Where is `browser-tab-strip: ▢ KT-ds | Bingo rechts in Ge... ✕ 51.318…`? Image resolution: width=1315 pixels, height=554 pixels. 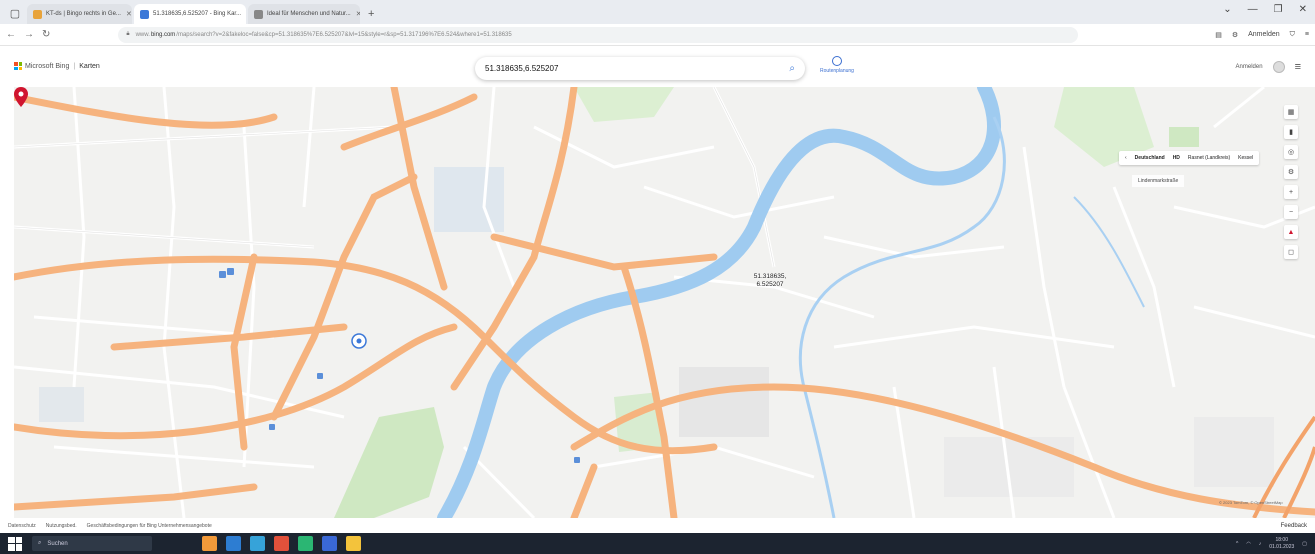
browser-tab-strip: ▢ KT-ds | Bingo rechts in Ge... ✕ 51.318… is located at coordinates (657, 12).